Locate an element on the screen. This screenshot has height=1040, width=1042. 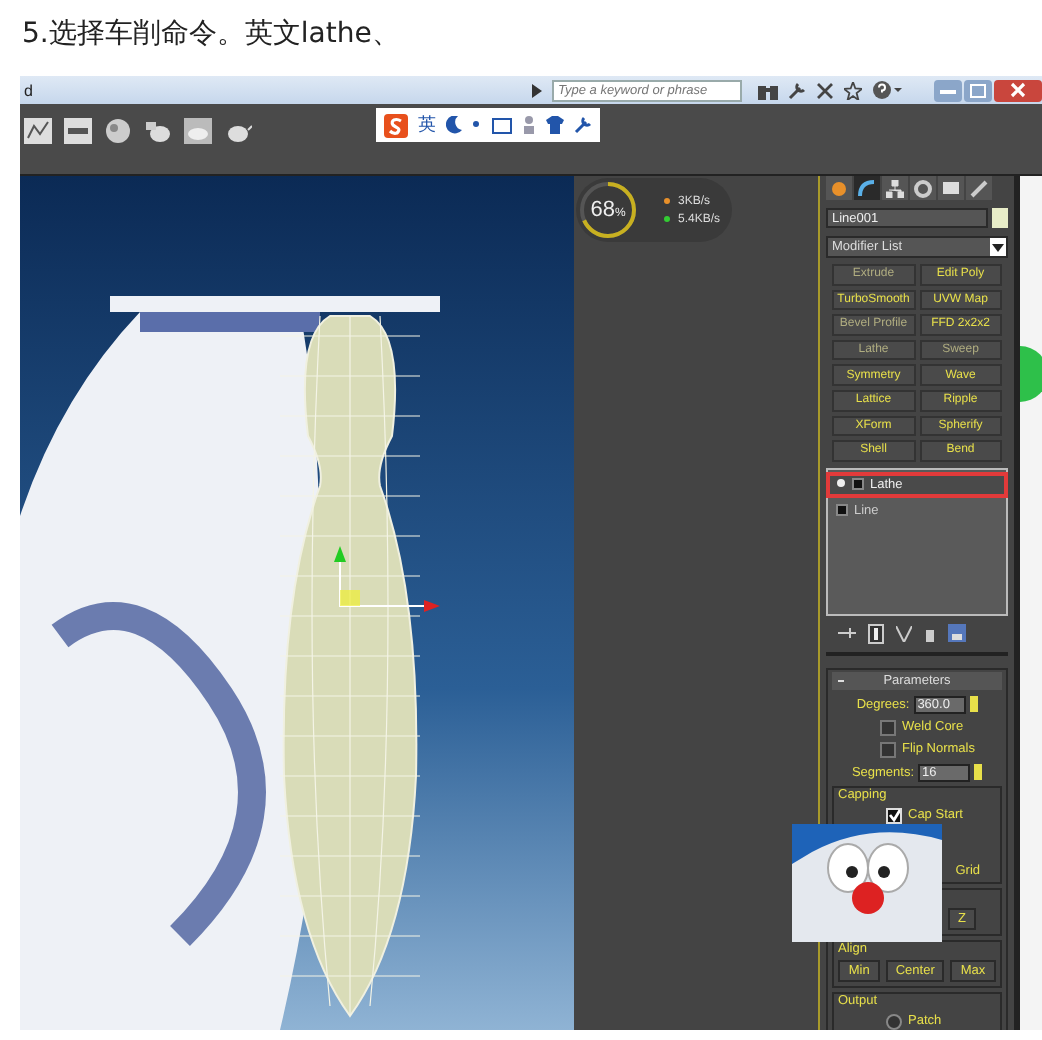
utilities-tab is located at coordinates (979, 188).